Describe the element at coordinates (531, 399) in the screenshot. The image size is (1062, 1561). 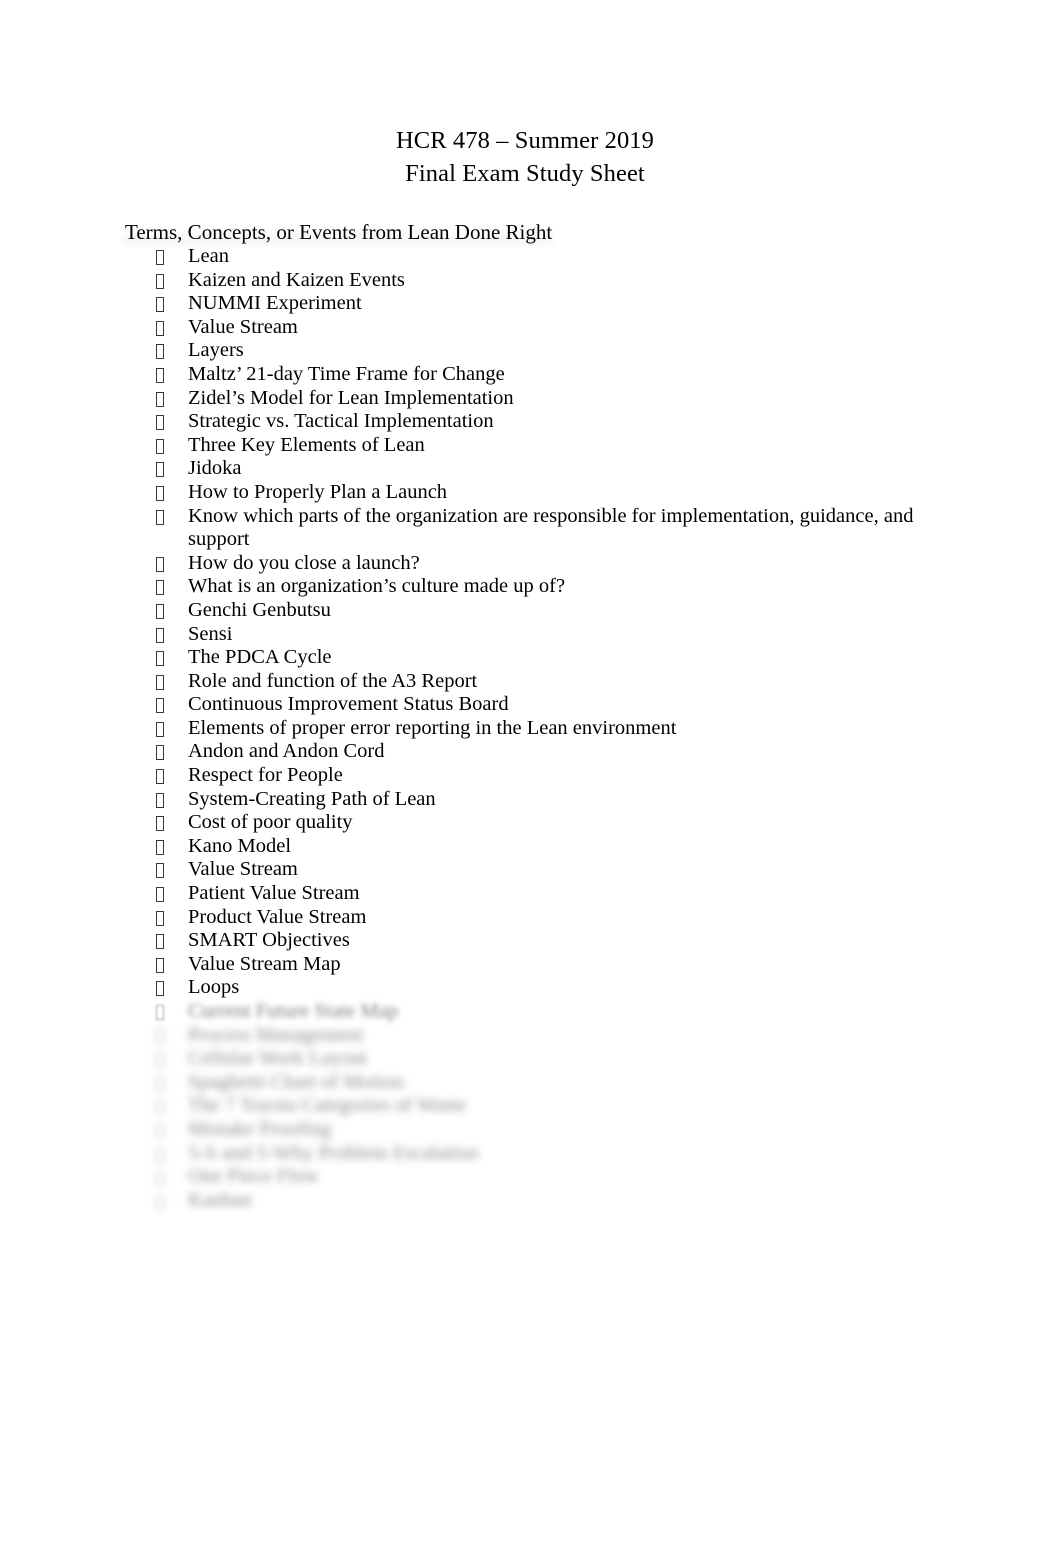
I see `list-item: Zidel’s Model for Lean Implementation` at that location.